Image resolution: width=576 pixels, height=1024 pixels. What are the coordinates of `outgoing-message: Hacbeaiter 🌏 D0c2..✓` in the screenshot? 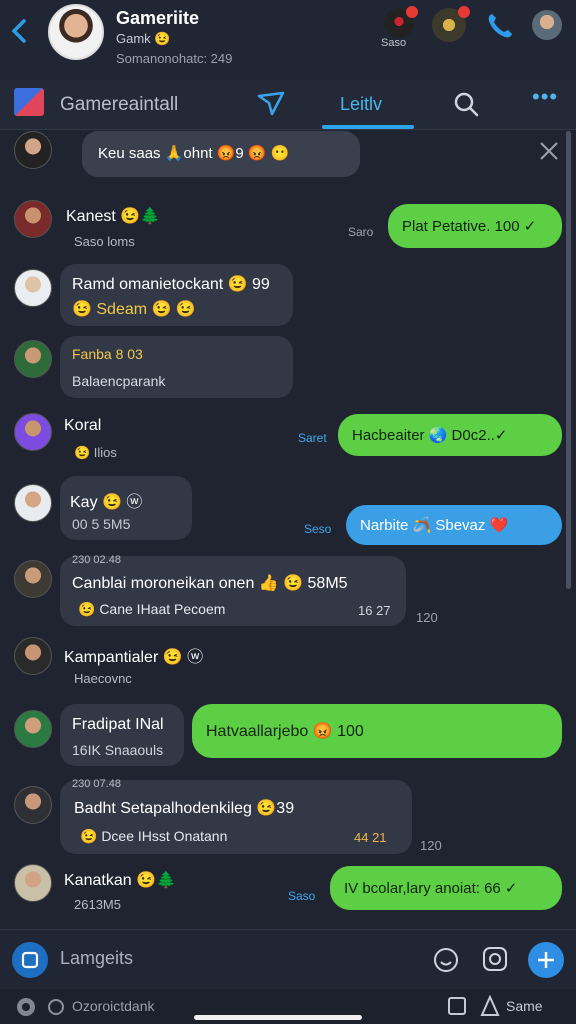 It's located at (450, 435).